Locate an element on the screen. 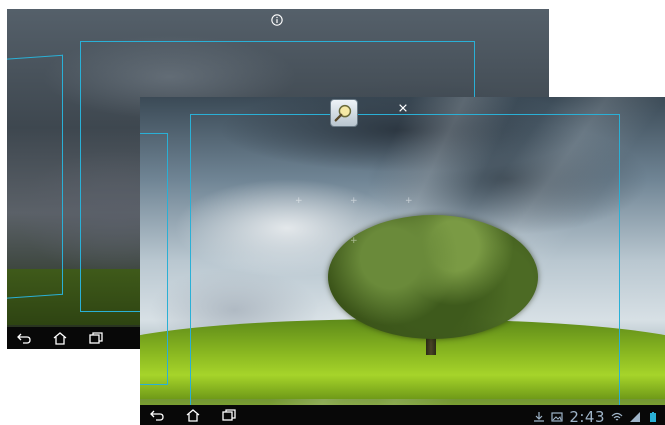  signal-icon is located at coordinates (635, 417).